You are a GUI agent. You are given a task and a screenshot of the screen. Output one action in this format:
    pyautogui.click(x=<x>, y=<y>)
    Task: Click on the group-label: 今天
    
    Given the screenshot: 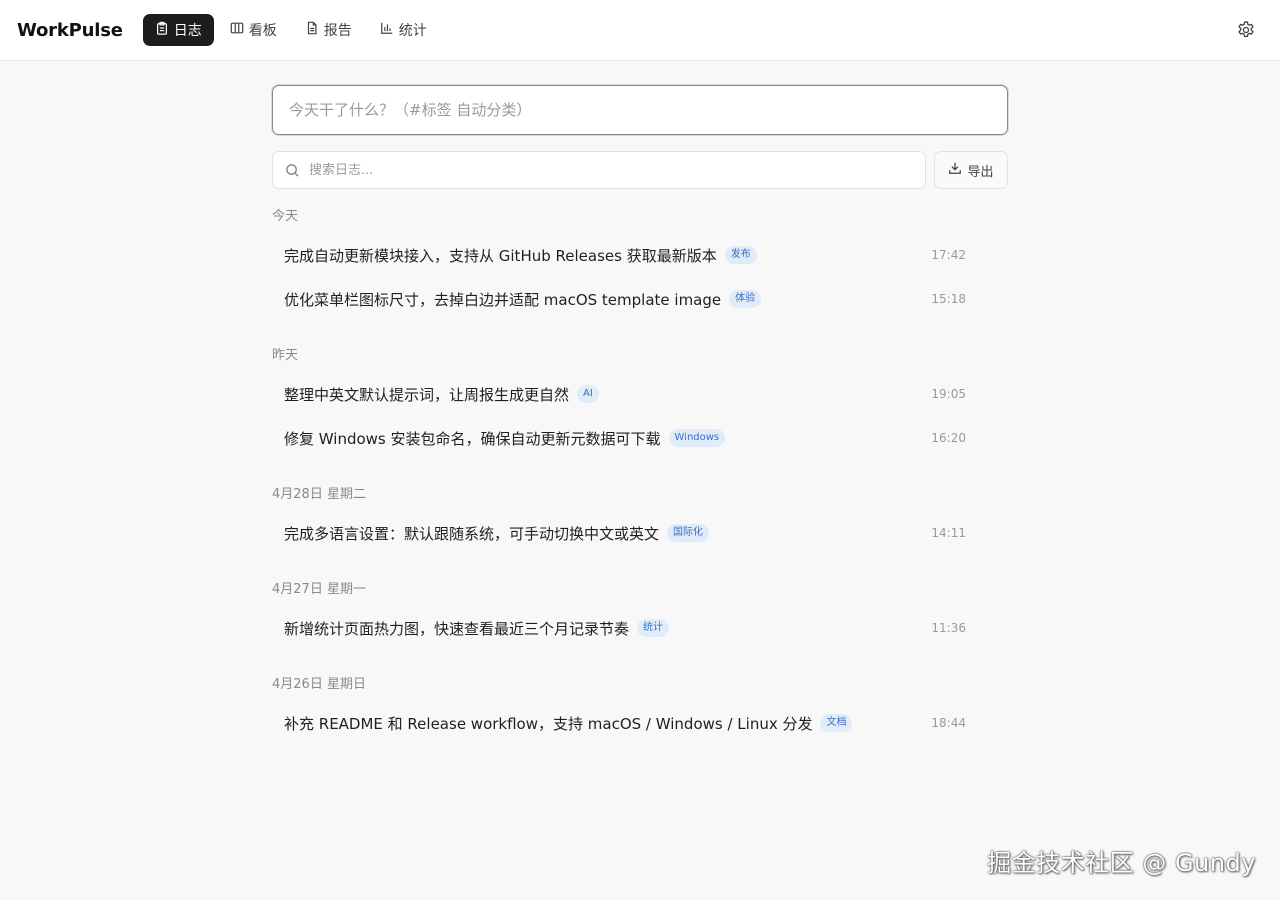 What is the action you would take?
    pyautogui.click(x=285, y=216)
    